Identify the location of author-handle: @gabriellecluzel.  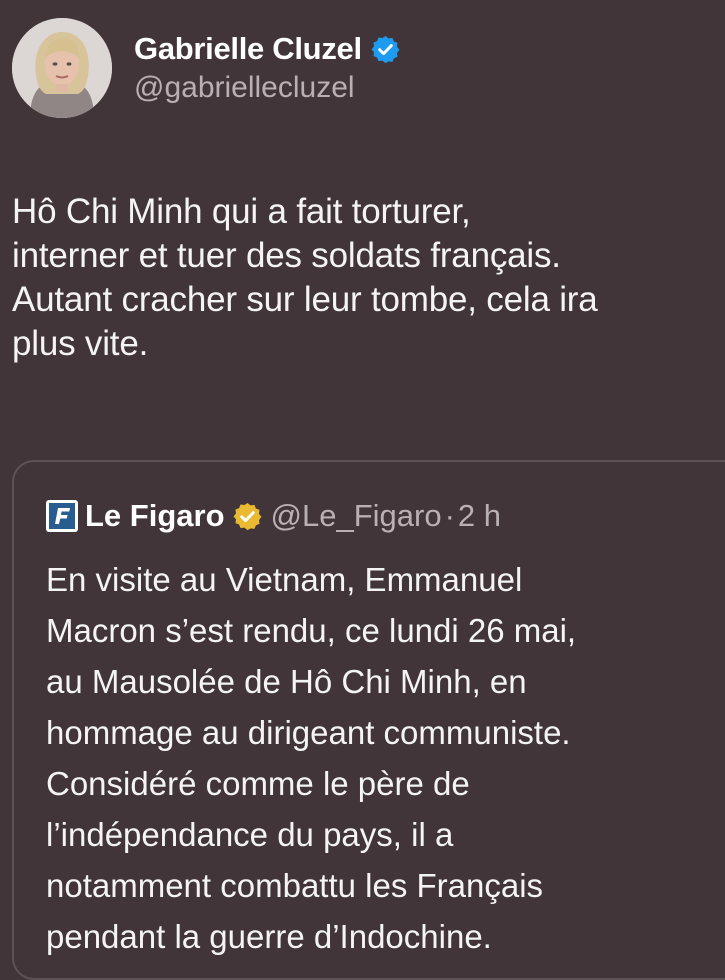
(267, 88).